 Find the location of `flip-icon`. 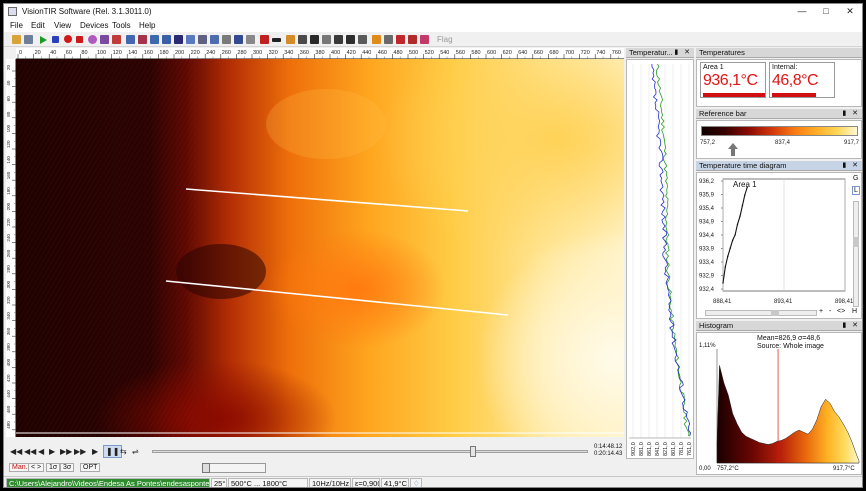

flip-icon is located at coordinates (362, 39).